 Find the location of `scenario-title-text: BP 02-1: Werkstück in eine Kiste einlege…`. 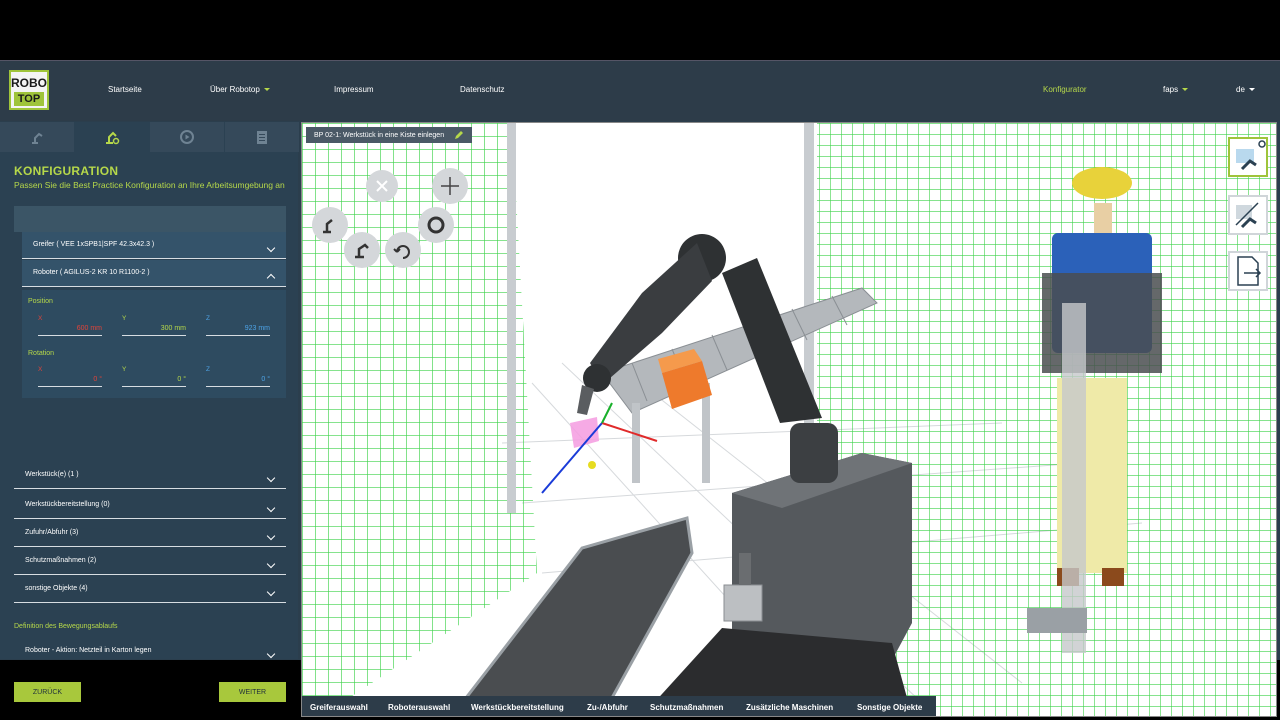

scenario-title-text: BP 02-1: Werkstück in eine Kiste einlege… is located at coordinates (379, 135).